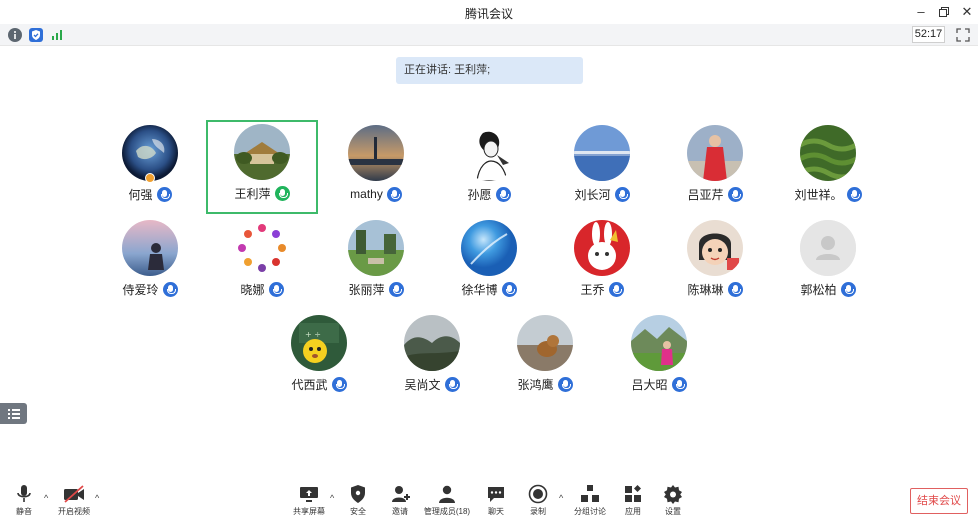 The image size is (978, 520). Describe the element at coordinates (48, 498) in the screenshot. I see `mute-options-caret: ^` at that location.